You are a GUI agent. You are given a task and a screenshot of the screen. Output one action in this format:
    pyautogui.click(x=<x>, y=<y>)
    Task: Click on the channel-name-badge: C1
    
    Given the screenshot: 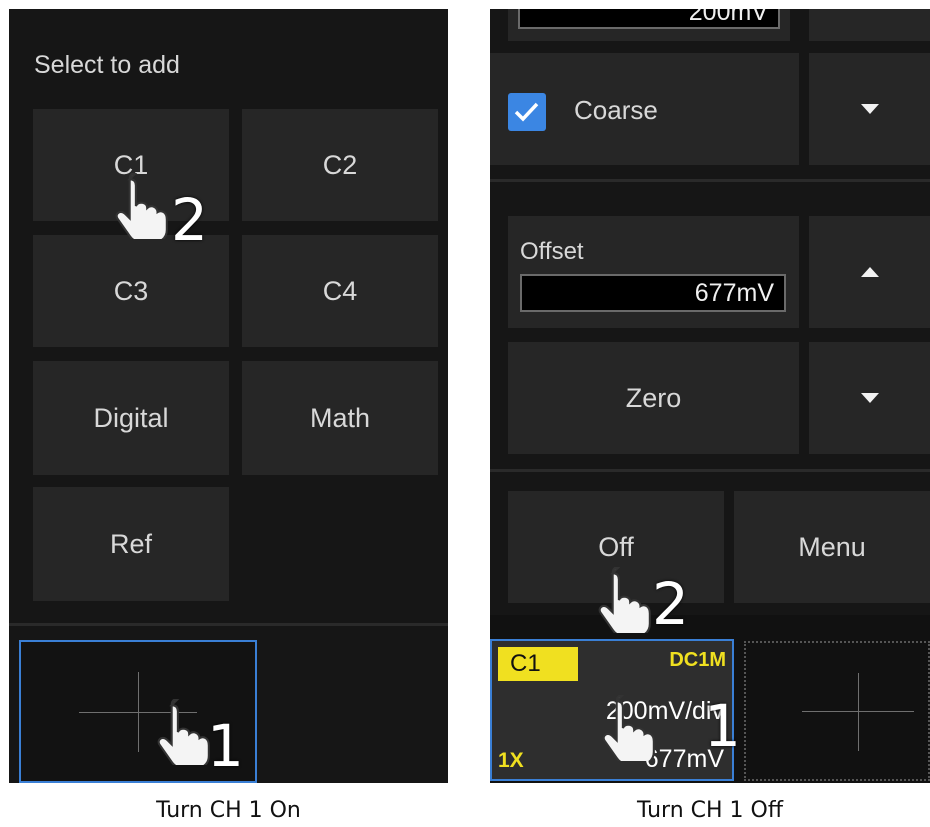 What is the action you would take?
    pyautogui.click(x=538, y=664)
    